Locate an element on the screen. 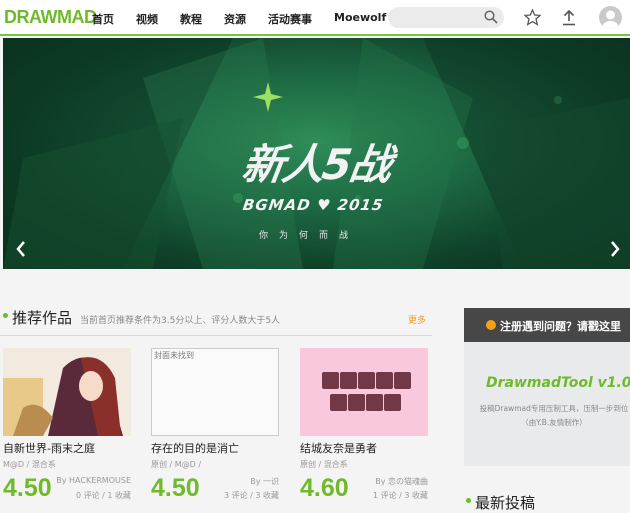  nav-item-home: 首页 is located at coordinates (103, 19).